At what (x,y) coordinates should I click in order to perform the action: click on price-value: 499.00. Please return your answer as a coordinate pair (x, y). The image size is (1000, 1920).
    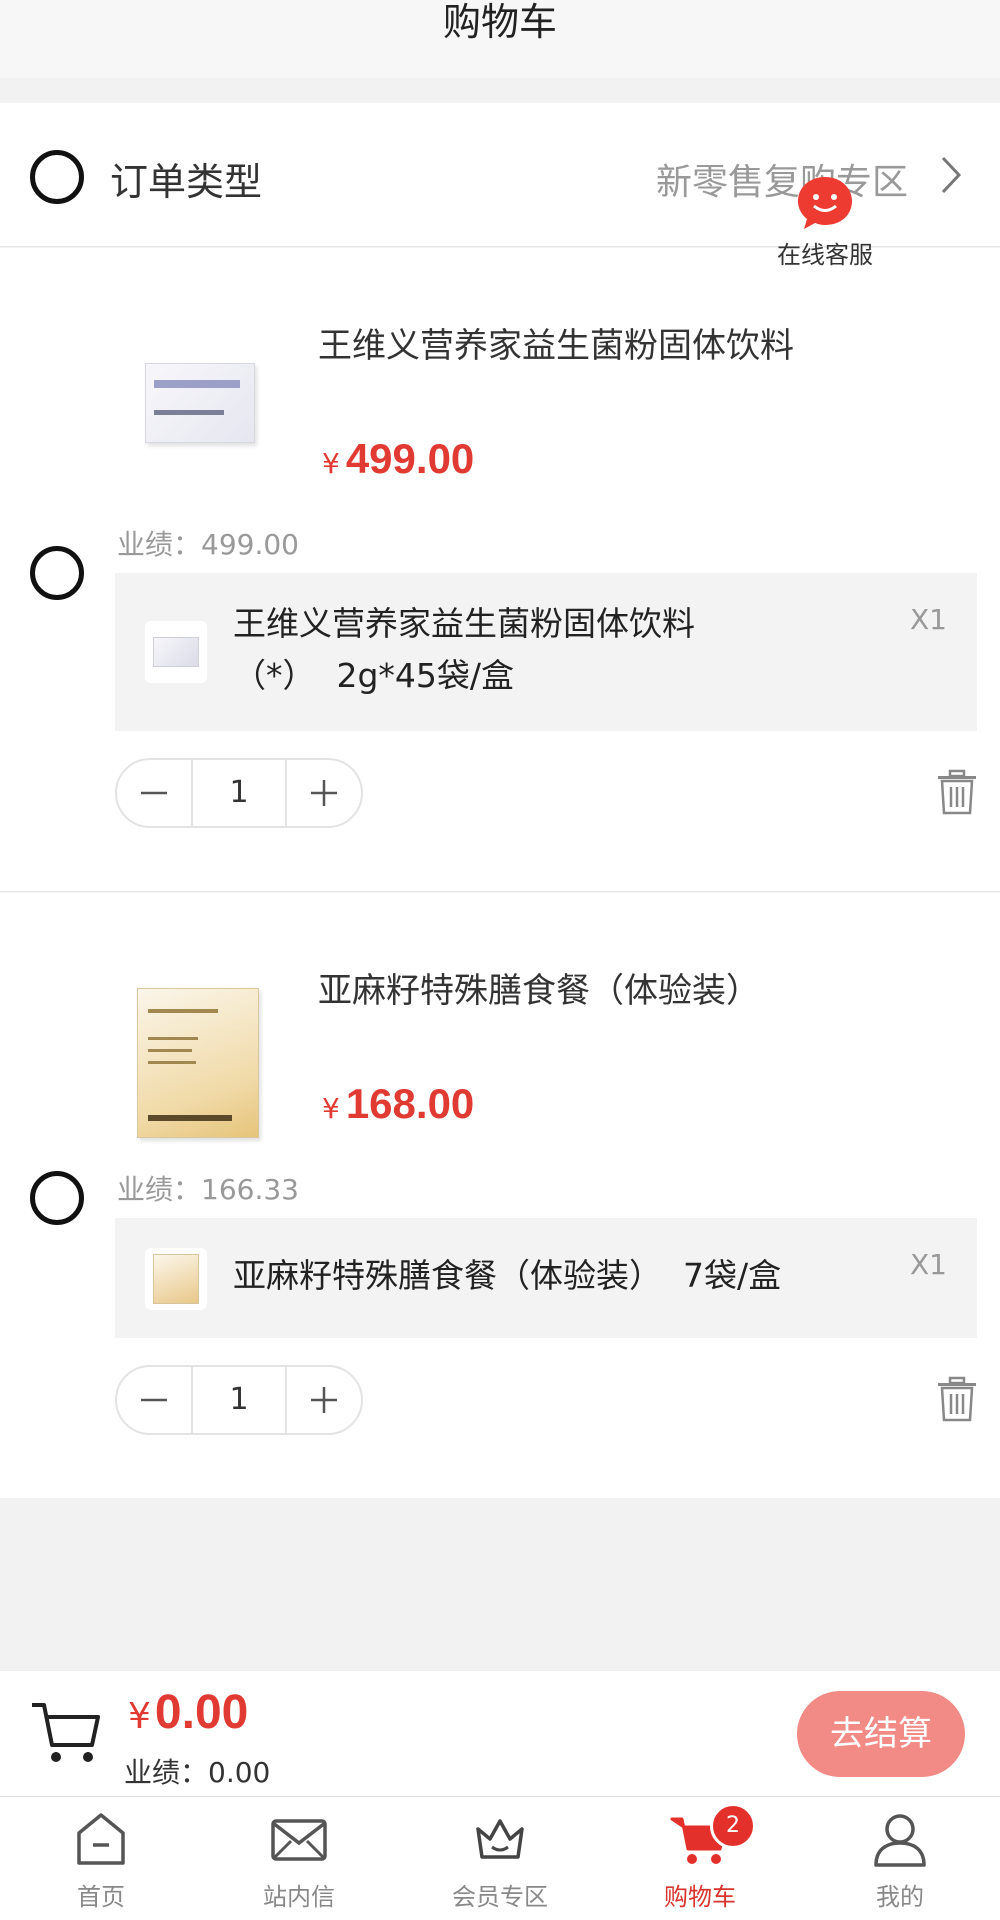
    Looking at the image, I should click on (410, 458).